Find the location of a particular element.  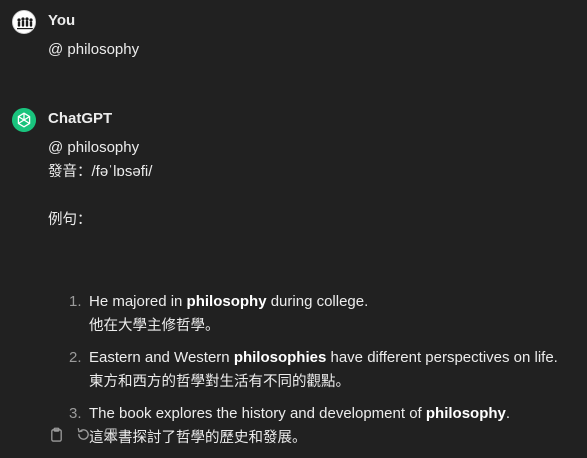

list-item-number: 2. is located at coordinates (75, 357).